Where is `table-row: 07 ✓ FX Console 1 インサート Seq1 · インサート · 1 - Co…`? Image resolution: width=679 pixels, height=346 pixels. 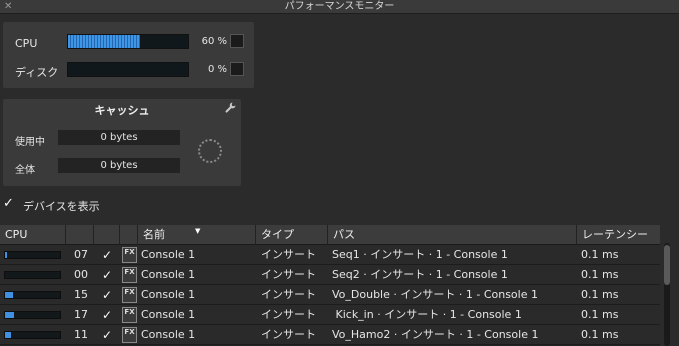 table-row: 07 ✓ FX Console 1 インサート Seq1 · インサート · 1 - Co… is located at coordinates (330, 255).